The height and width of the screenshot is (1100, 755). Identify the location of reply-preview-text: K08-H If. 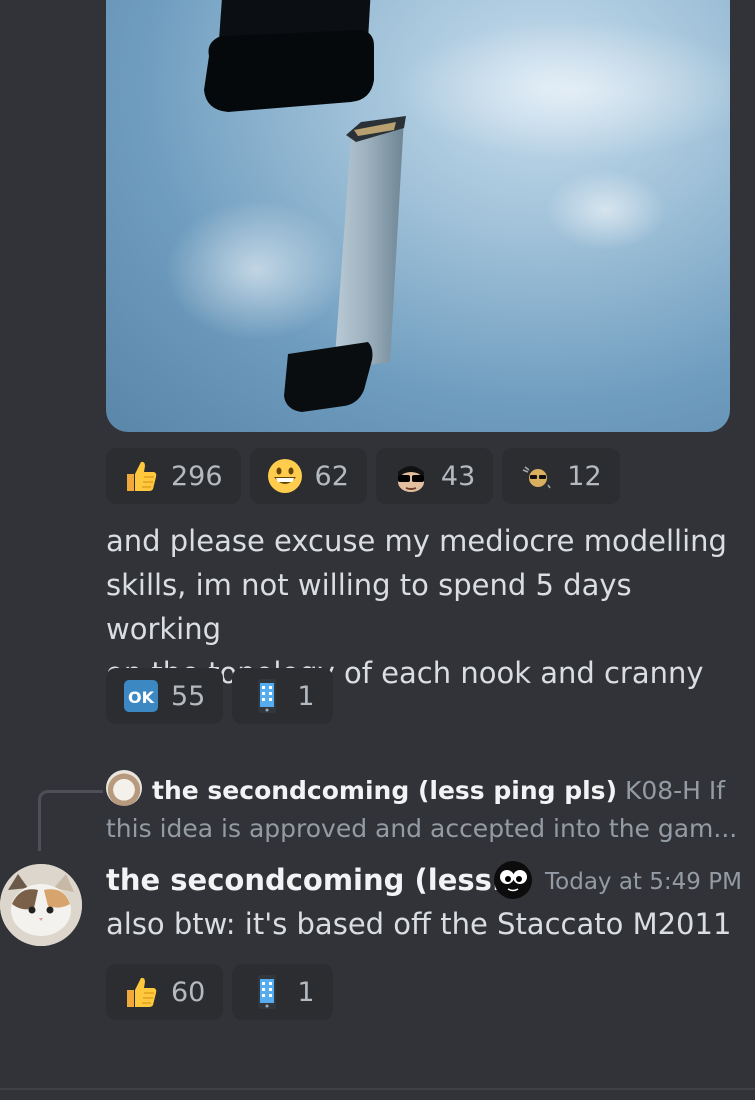
(675, 790).